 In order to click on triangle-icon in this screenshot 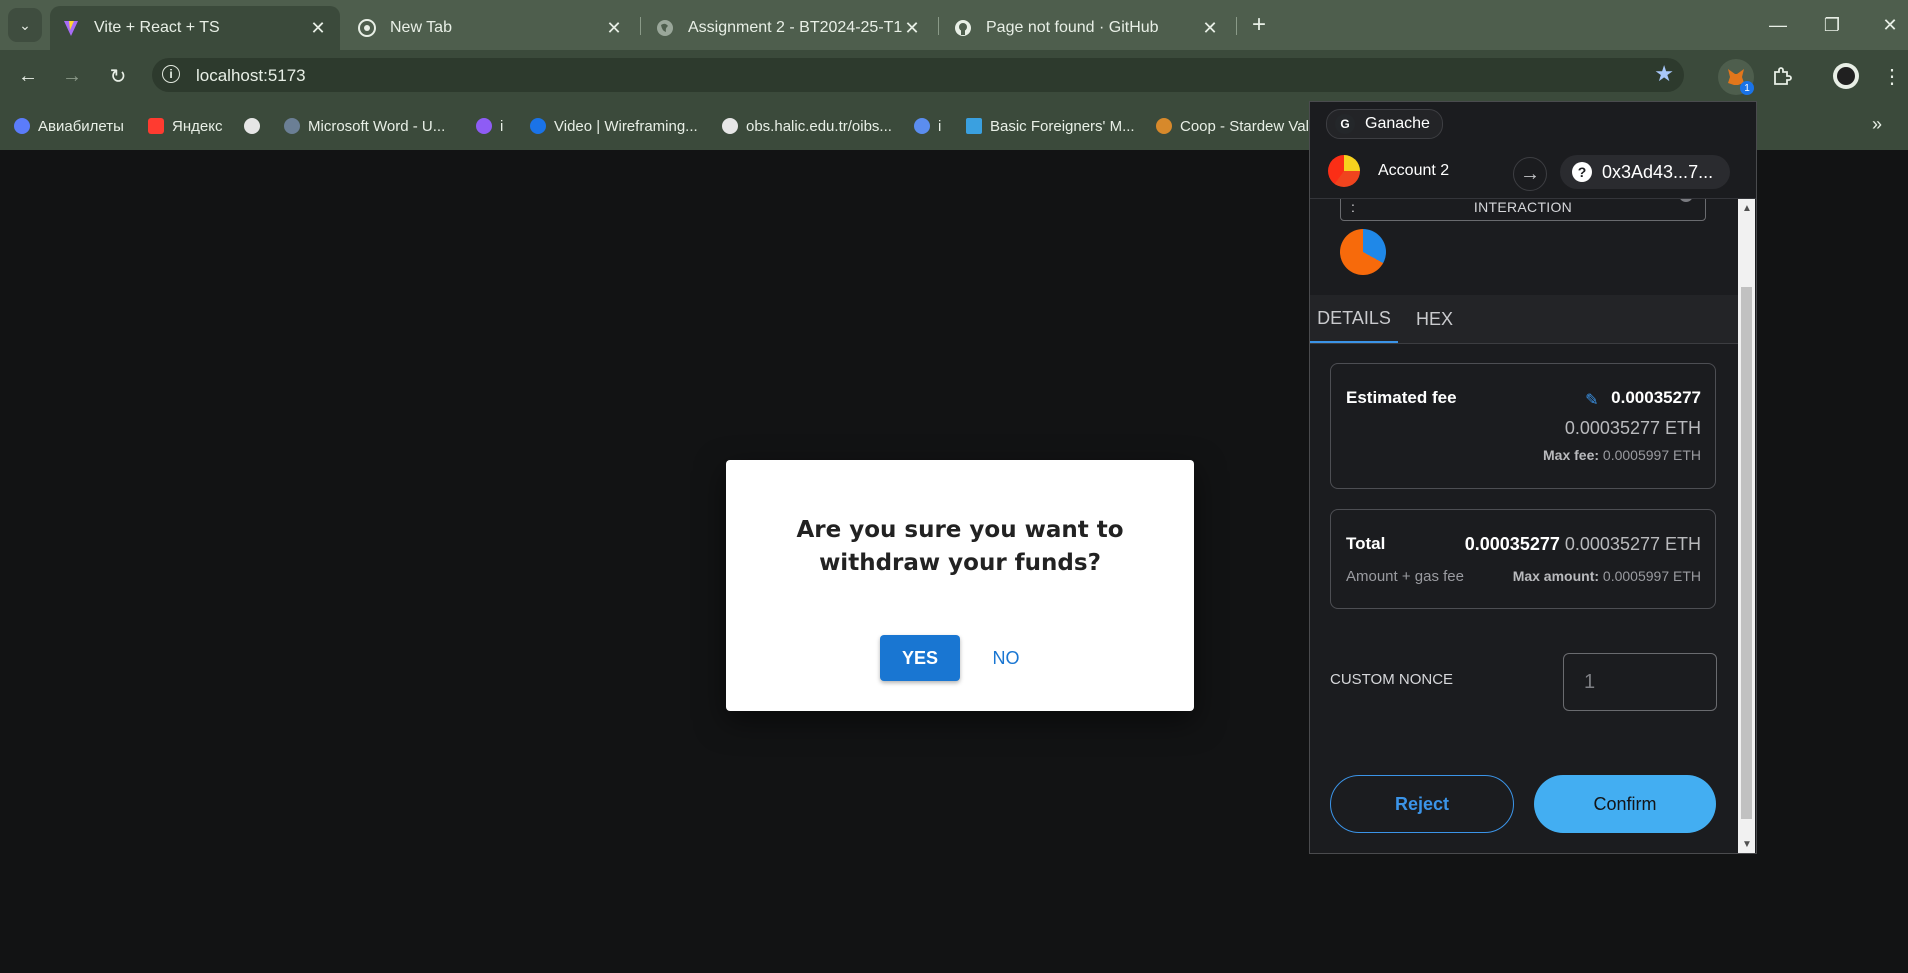, I will do `click(974, 126)`.